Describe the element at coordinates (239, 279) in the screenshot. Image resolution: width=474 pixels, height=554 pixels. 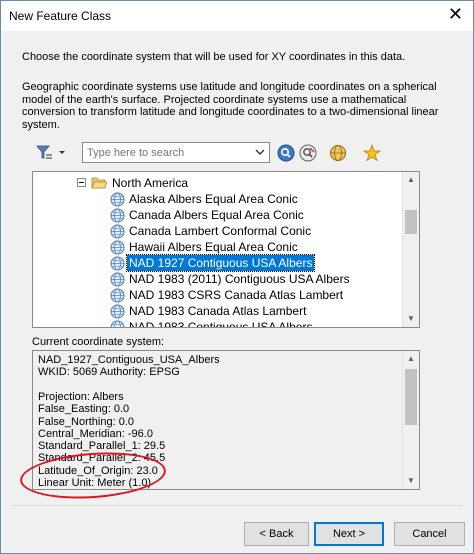
I see `tree-item-label: NAD 1983 (2011) Contiguous USA Albers` at that location.